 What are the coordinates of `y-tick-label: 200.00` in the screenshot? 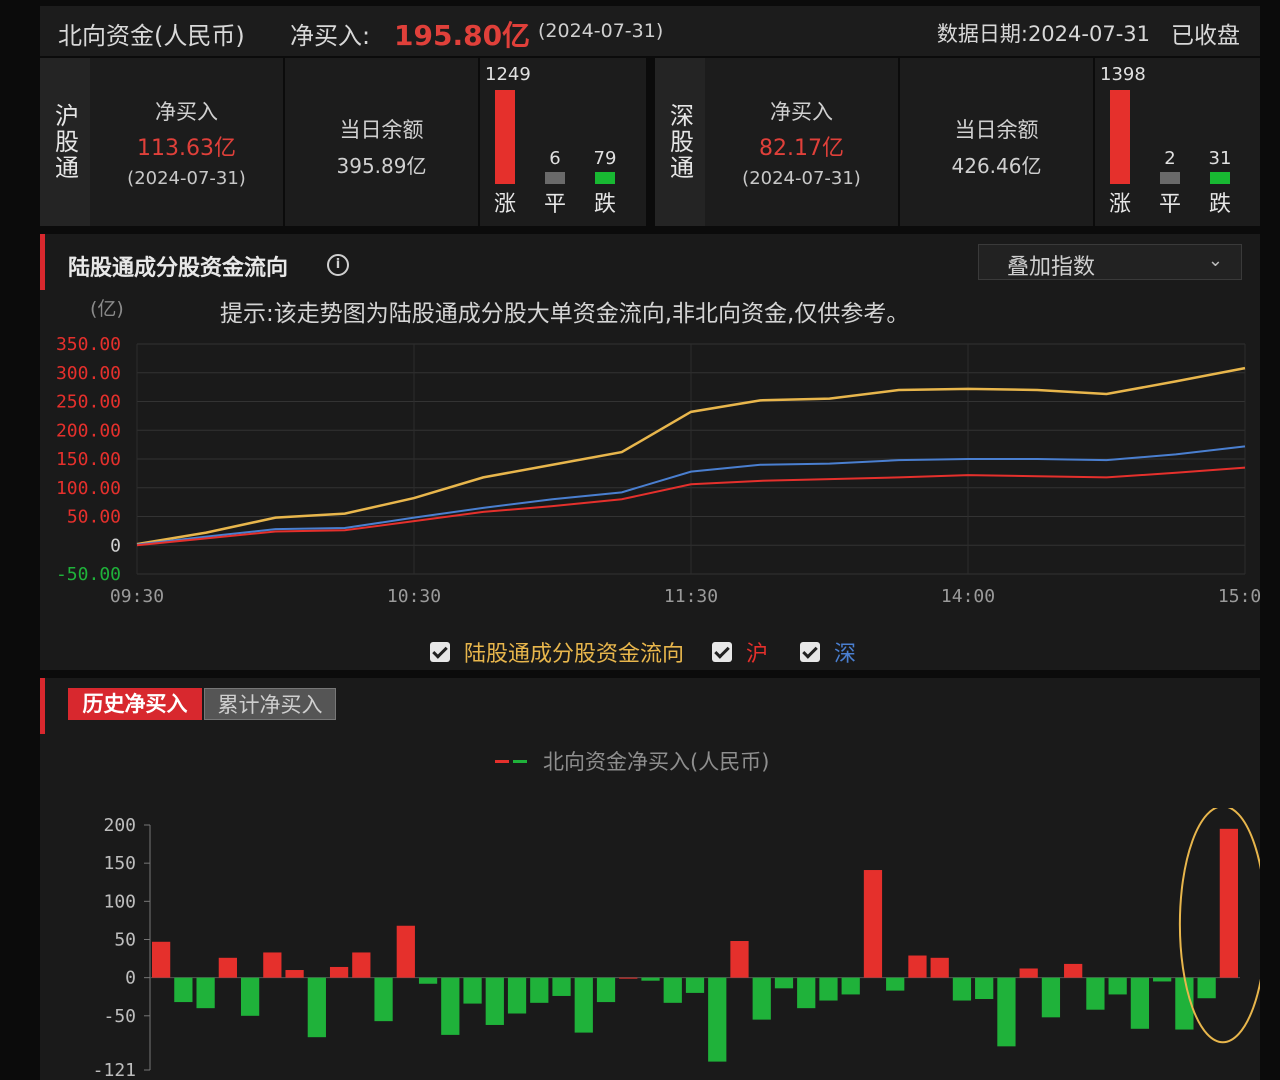 It's located at (88, 430).